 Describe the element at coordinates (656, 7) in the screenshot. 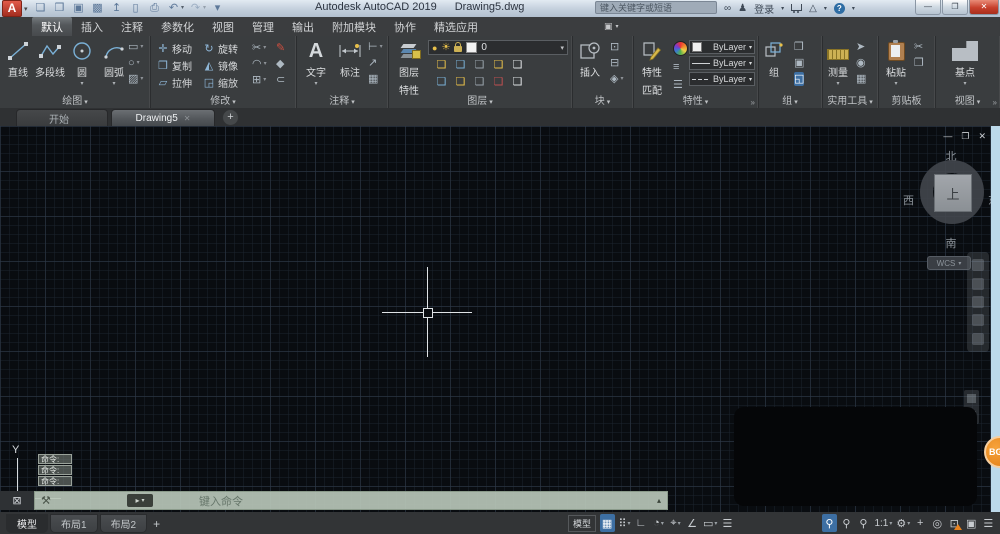

I see `search-input` at that location.